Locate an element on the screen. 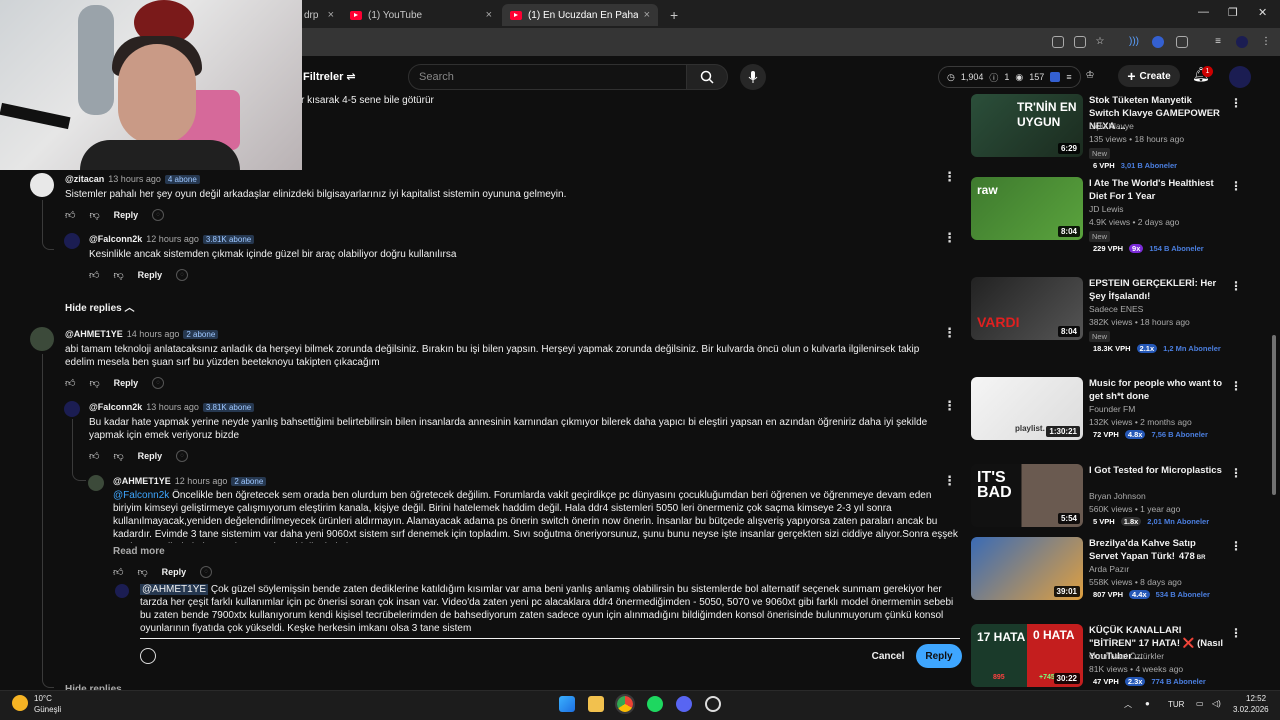 Image resolution: width=1280 pixels, height=720 pixels. tab-youtube: (1) YouTube × is located at coordinates (421, 15).